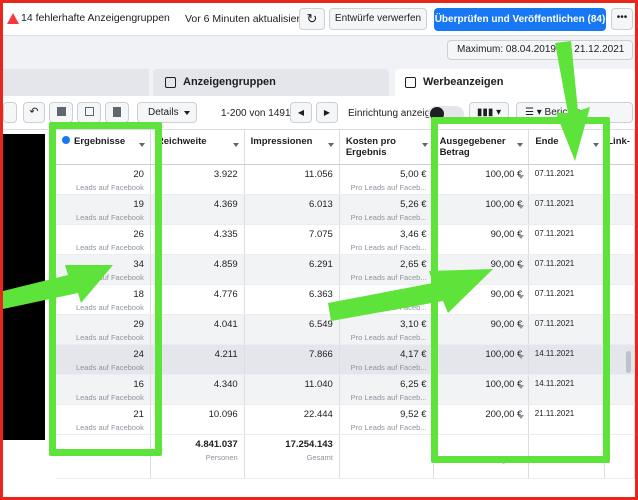  Describe the element at coordinates (58, 287) in the screenshot. I see `arrow-to-results` at that location.